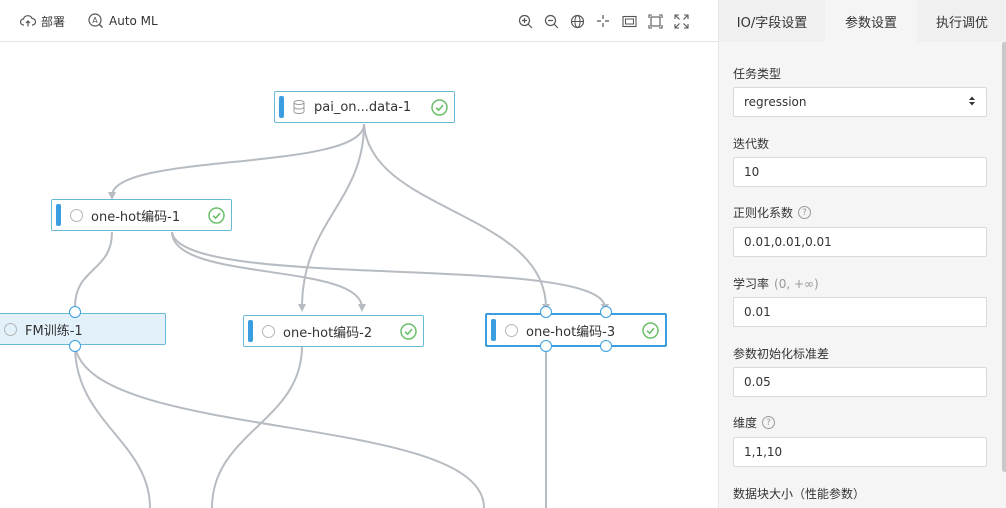 The image size is (1006, 508). What do you see at coordinates (860, 382) in the screenshot?
I see `init-stddev-input: 0.05` at bounding box center [860, 382].